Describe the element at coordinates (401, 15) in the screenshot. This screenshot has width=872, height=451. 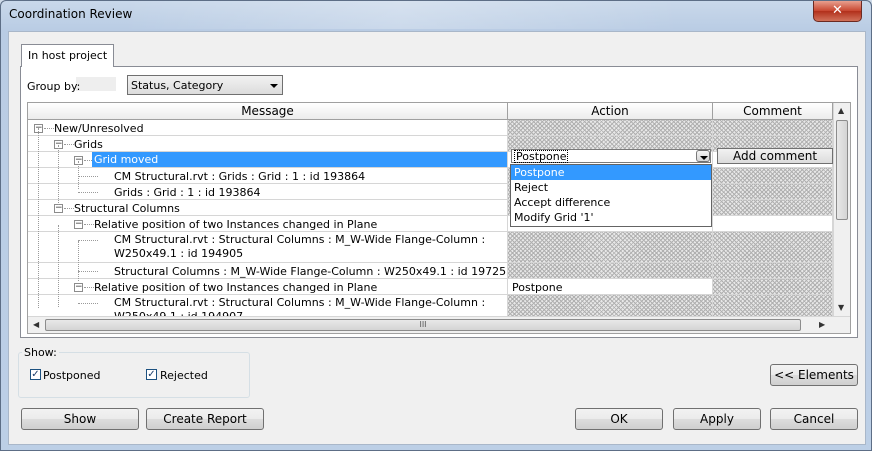
I see `titlebar-background` at that location.